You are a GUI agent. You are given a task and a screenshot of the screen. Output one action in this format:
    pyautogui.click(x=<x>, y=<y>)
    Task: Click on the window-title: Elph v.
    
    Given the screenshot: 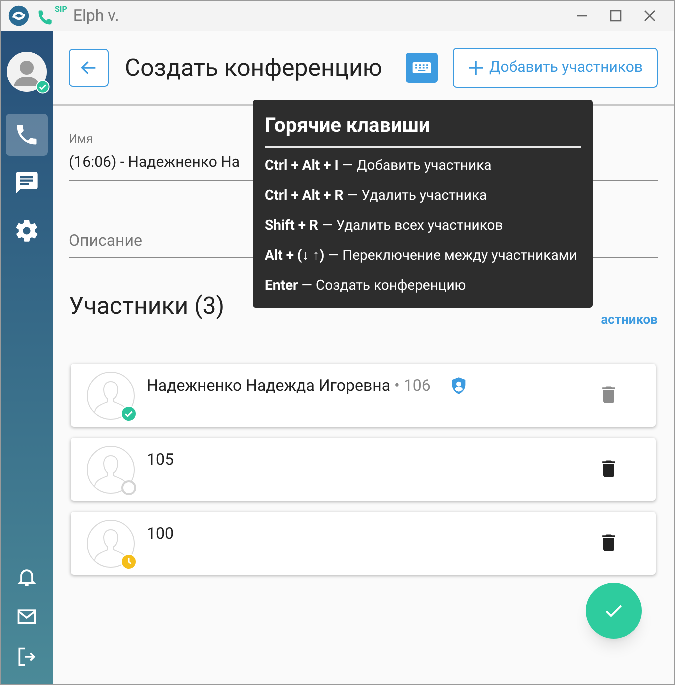 What is the action you would take?
    pyautogui.click(x=96, y=16)
    